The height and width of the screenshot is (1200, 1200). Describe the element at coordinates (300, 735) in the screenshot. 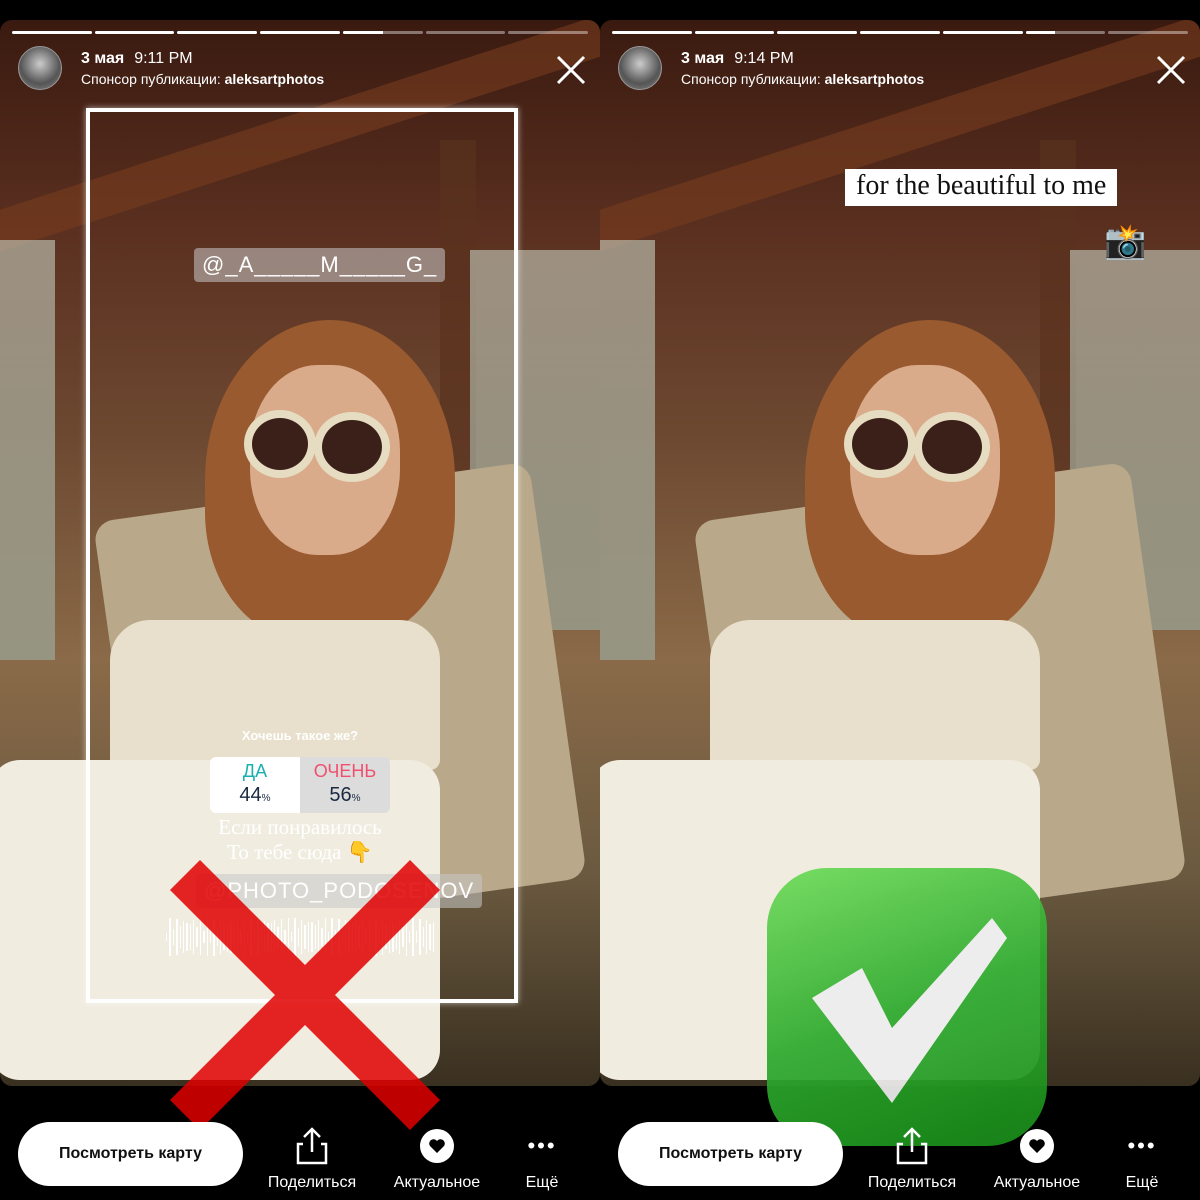

I see `poll-question: Хочешь такое же?` at that location.